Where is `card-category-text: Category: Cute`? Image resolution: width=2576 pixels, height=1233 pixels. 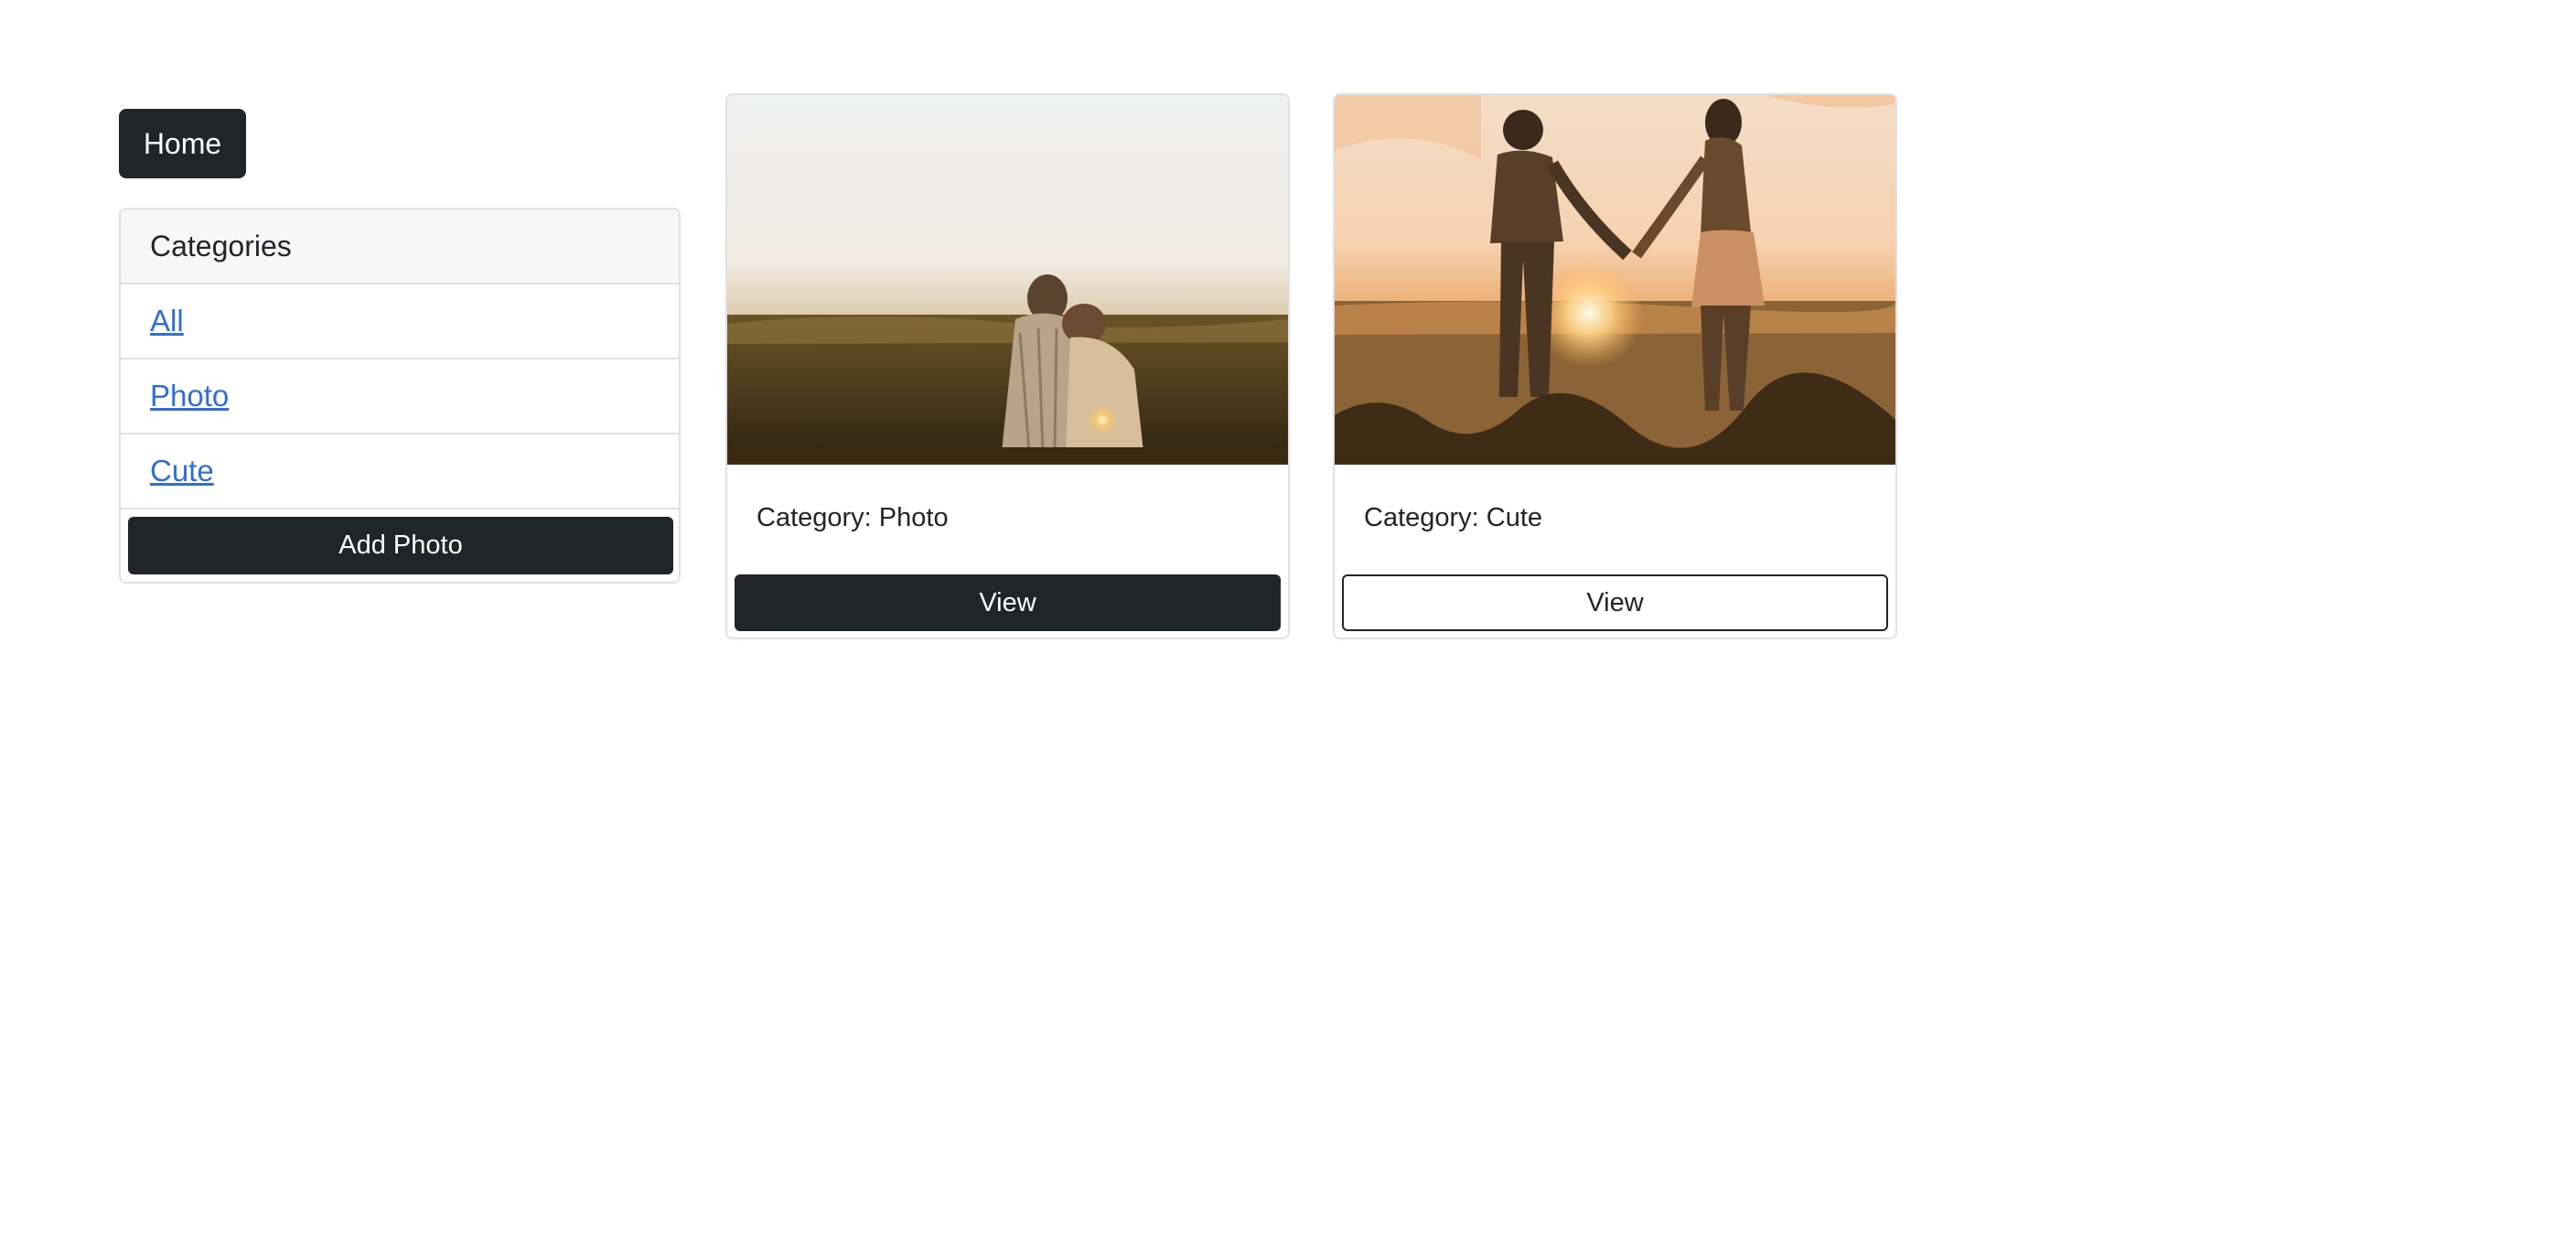 card-category-text: Category: Cute is located at coordinates (1453, 517).